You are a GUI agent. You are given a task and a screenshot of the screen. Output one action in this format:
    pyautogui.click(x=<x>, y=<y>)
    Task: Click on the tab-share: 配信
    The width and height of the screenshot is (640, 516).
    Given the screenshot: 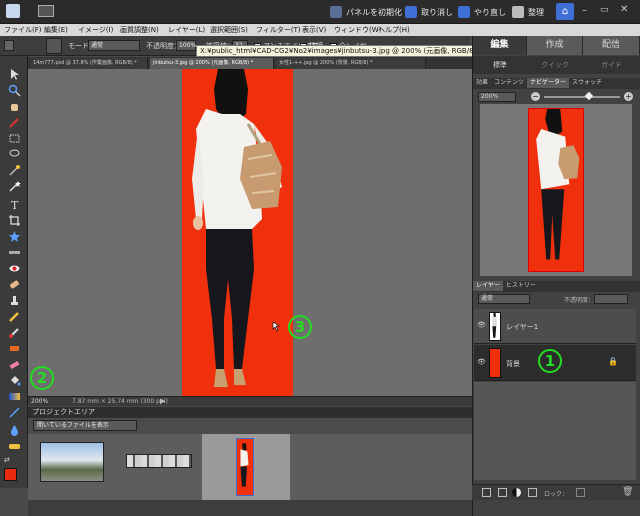 What is the action you would take?
    pyautogui.click(x=611, y=45)
    